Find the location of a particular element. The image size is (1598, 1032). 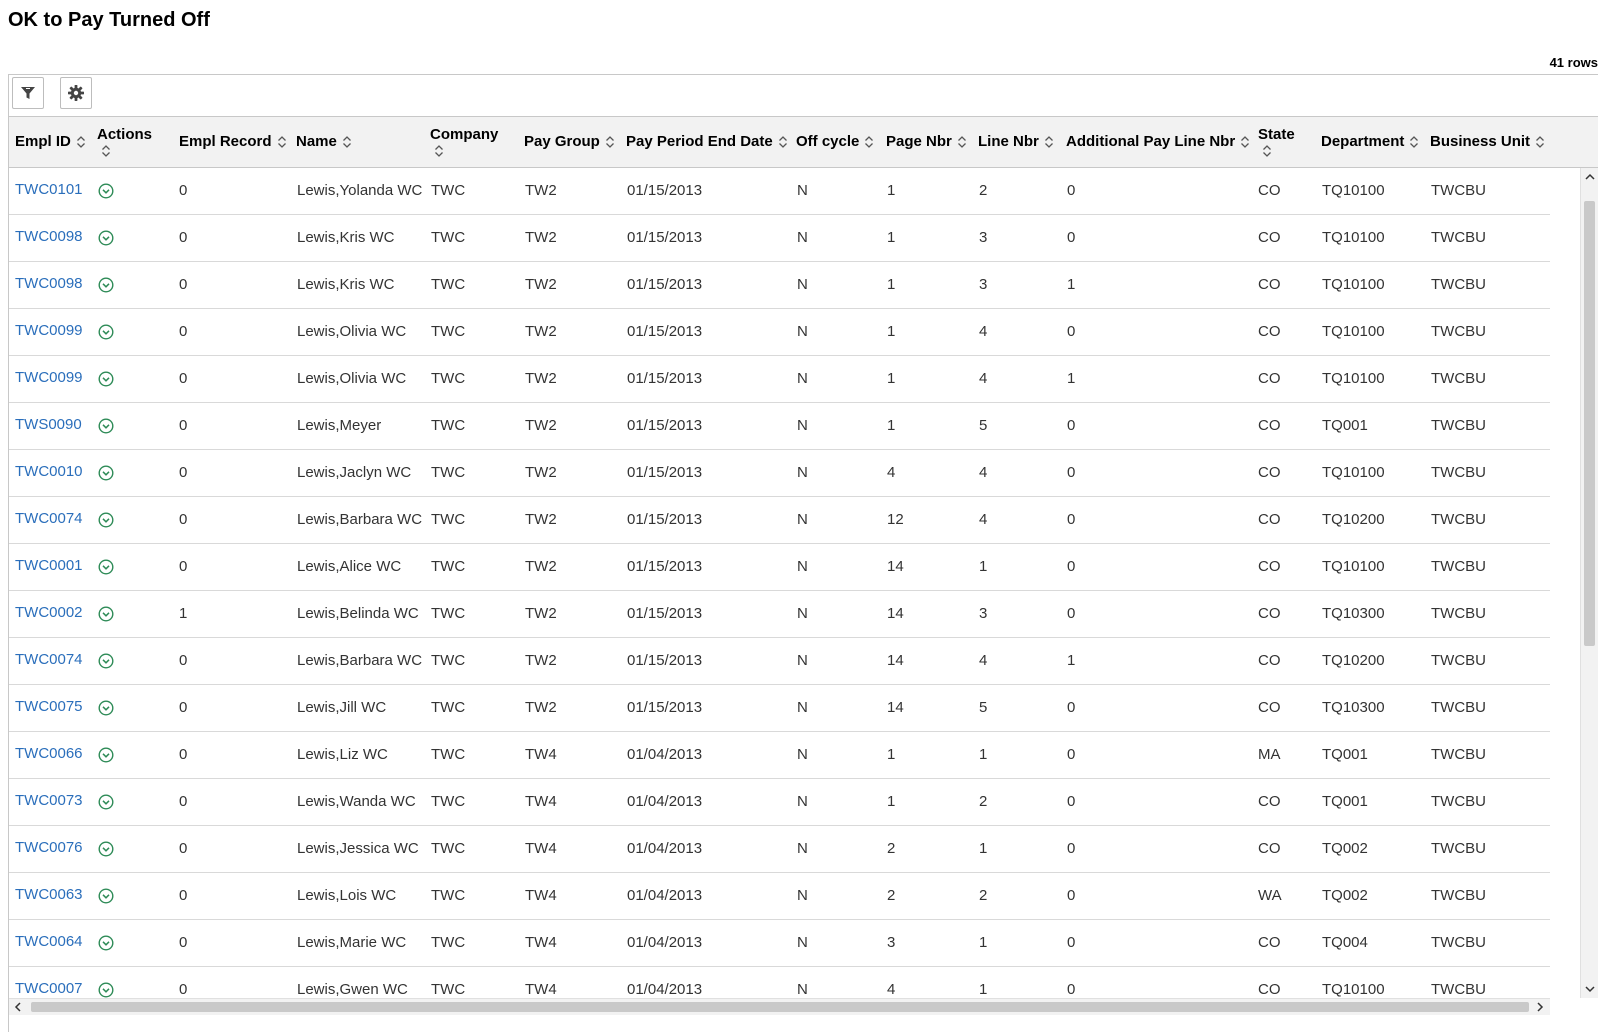

column-header-company: Company is located at coordinates (464, 142).